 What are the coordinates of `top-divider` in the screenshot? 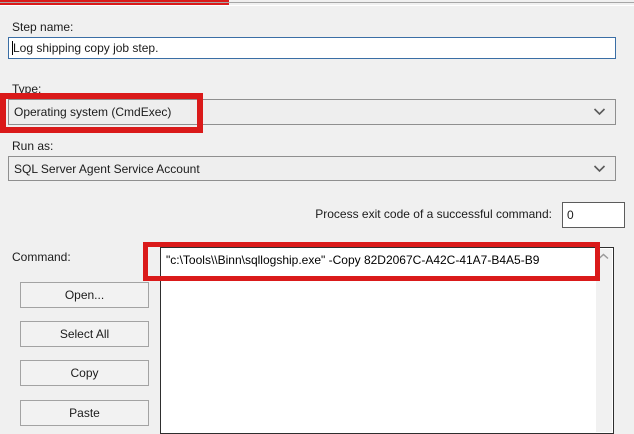 It's located at (317, 4).